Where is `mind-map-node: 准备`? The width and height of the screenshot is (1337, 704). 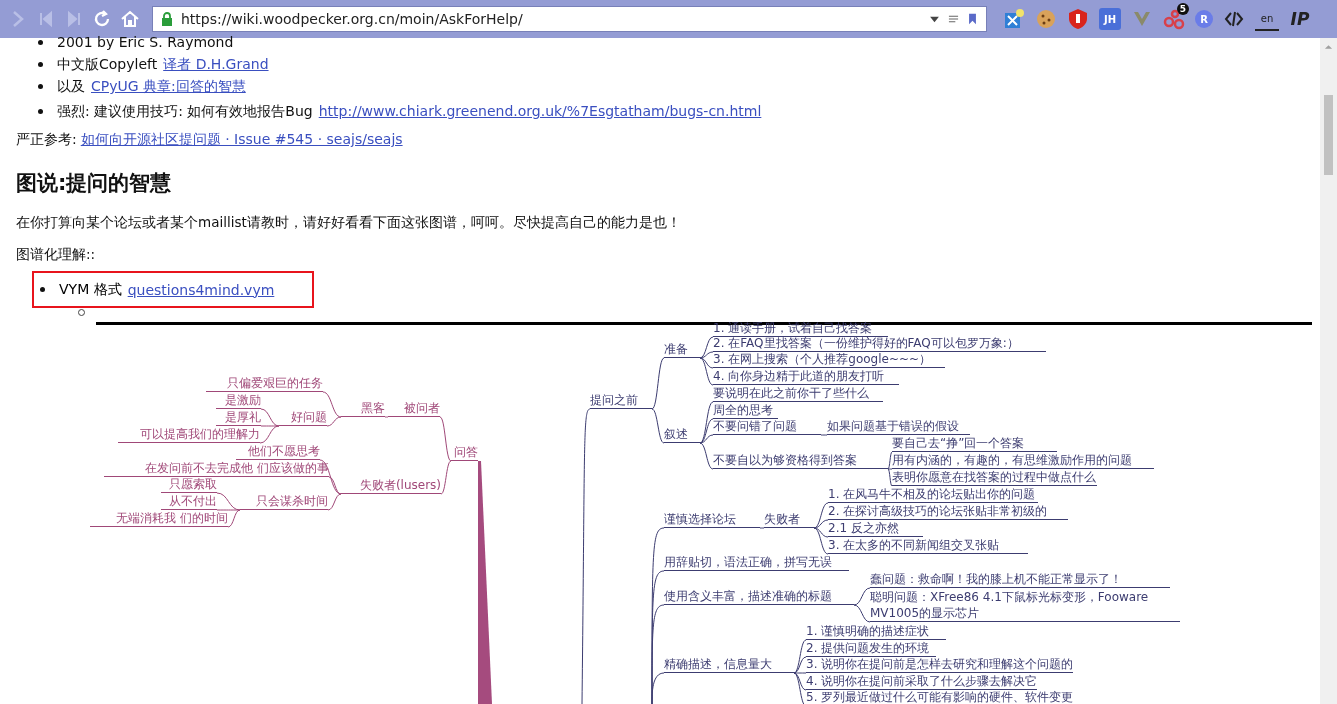
mind-map-node: 准备 is located at coordinates (682, 350).